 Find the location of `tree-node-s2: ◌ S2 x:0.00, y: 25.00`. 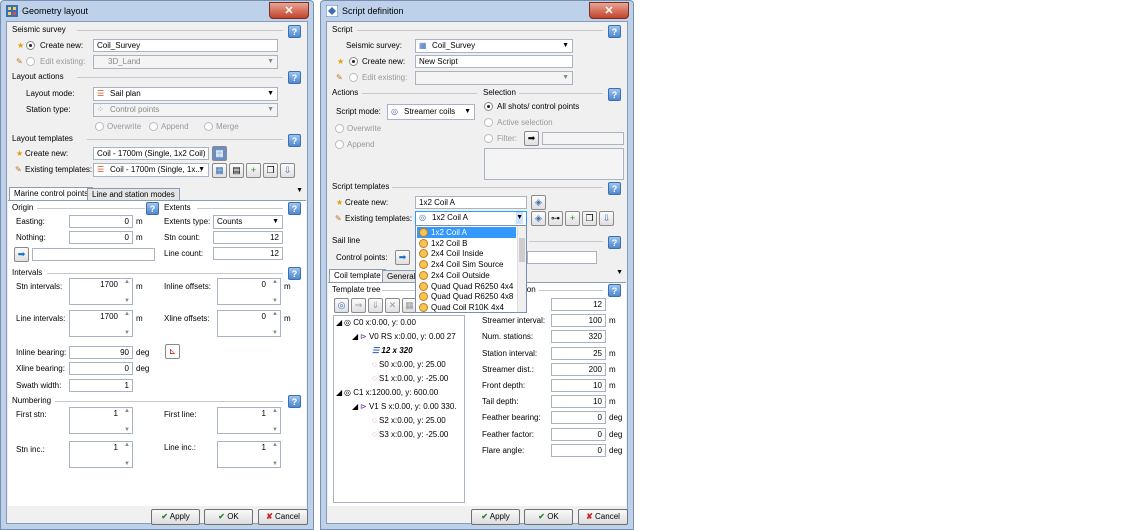

tree-node-s2: ◌ S2 x:0.00, y: 25.00 is located at coordinates (409, 420).